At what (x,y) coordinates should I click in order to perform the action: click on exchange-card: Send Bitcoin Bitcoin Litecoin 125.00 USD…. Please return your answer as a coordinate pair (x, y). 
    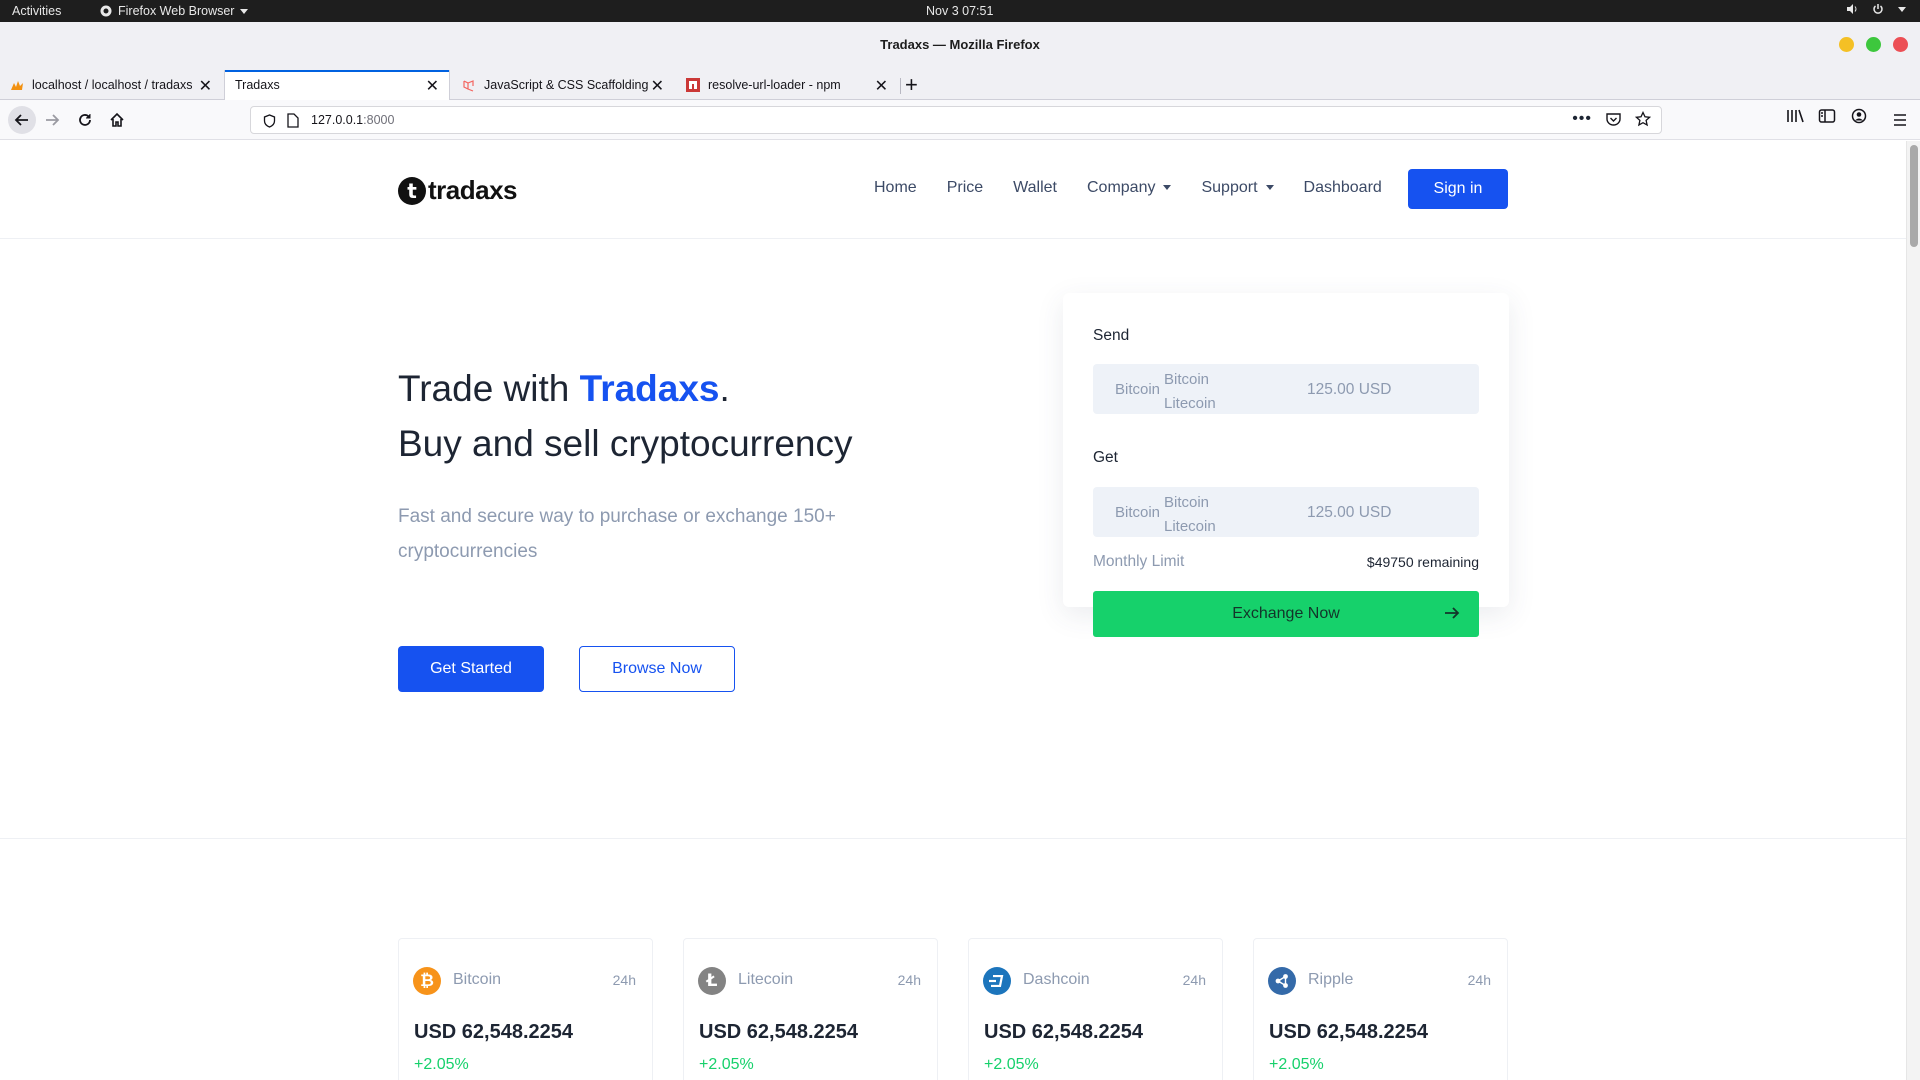
    Looking at the image, I should click on (1286, 465).